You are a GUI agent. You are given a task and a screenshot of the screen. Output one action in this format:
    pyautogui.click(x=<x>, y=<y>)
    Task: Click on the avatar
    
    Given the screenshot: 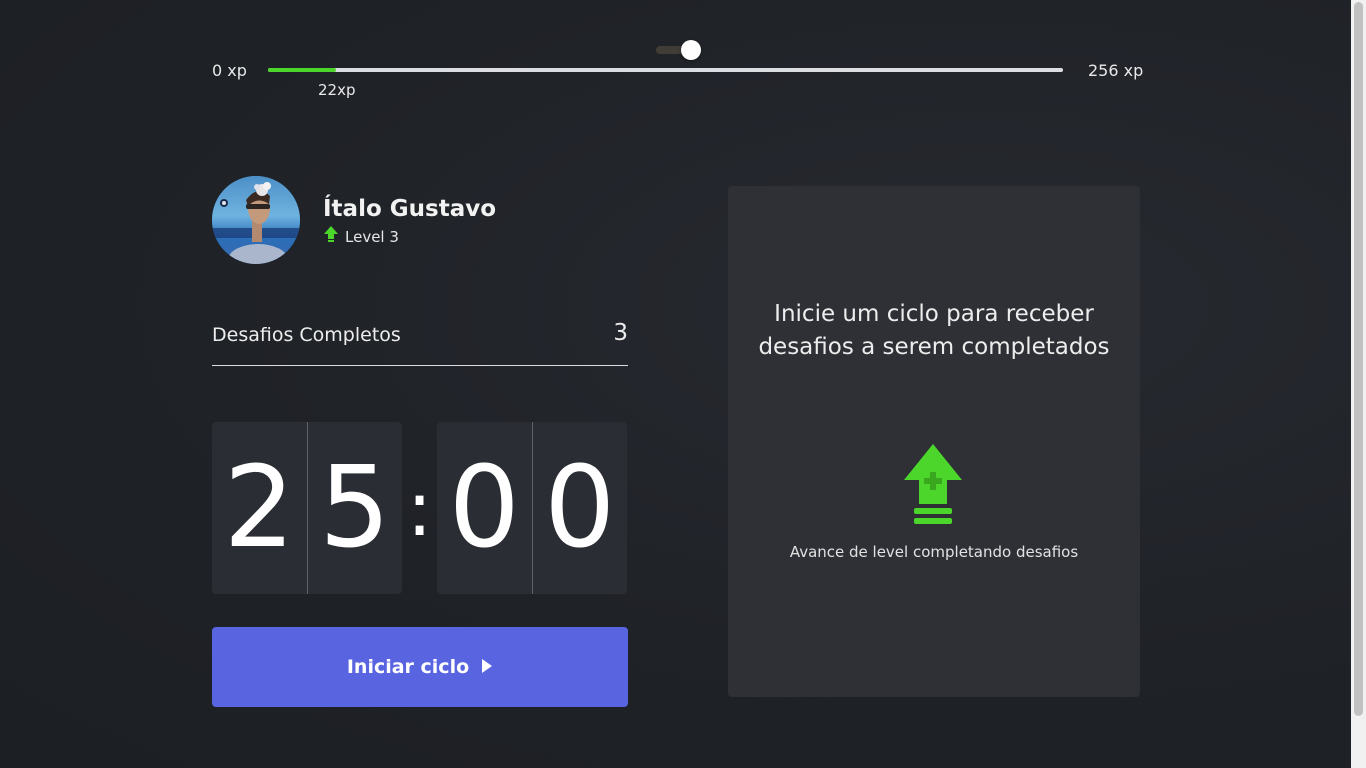 What is the action you would take?
    pyautogui.click(x=256, y=220)
    